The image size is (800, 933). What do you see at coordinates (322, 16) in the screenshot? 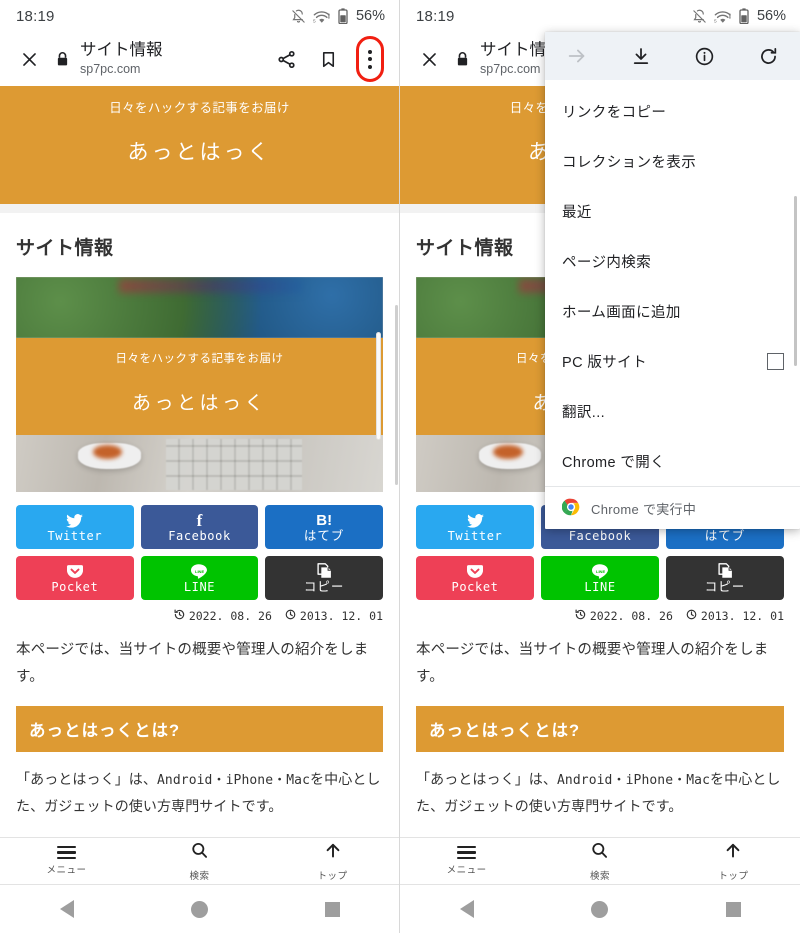
I see `wifi-5g-icon: 5` at bounding box center [322, 16].